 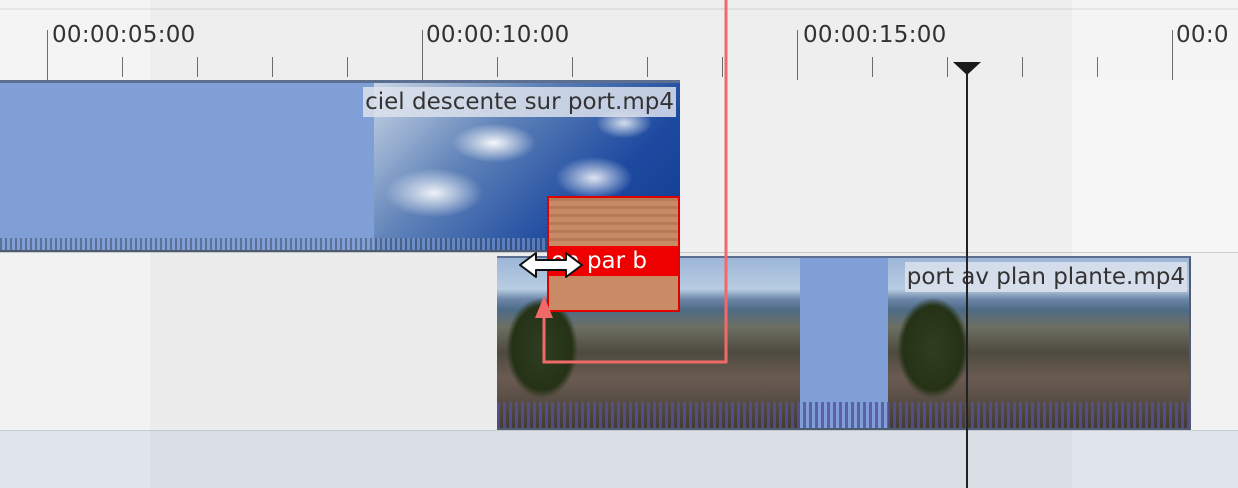 I want to click on annotation-overlay, so click(x=631, y=182).